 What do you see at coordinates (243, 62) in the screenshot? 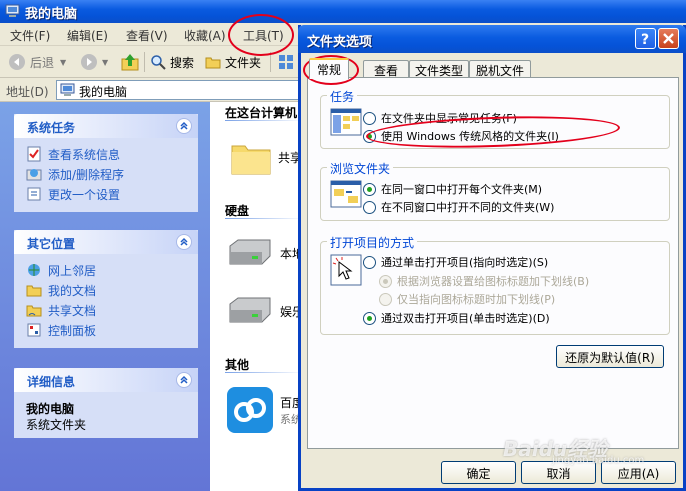
I see `folders-label: 文件夹` at bounding box center [243, 62].